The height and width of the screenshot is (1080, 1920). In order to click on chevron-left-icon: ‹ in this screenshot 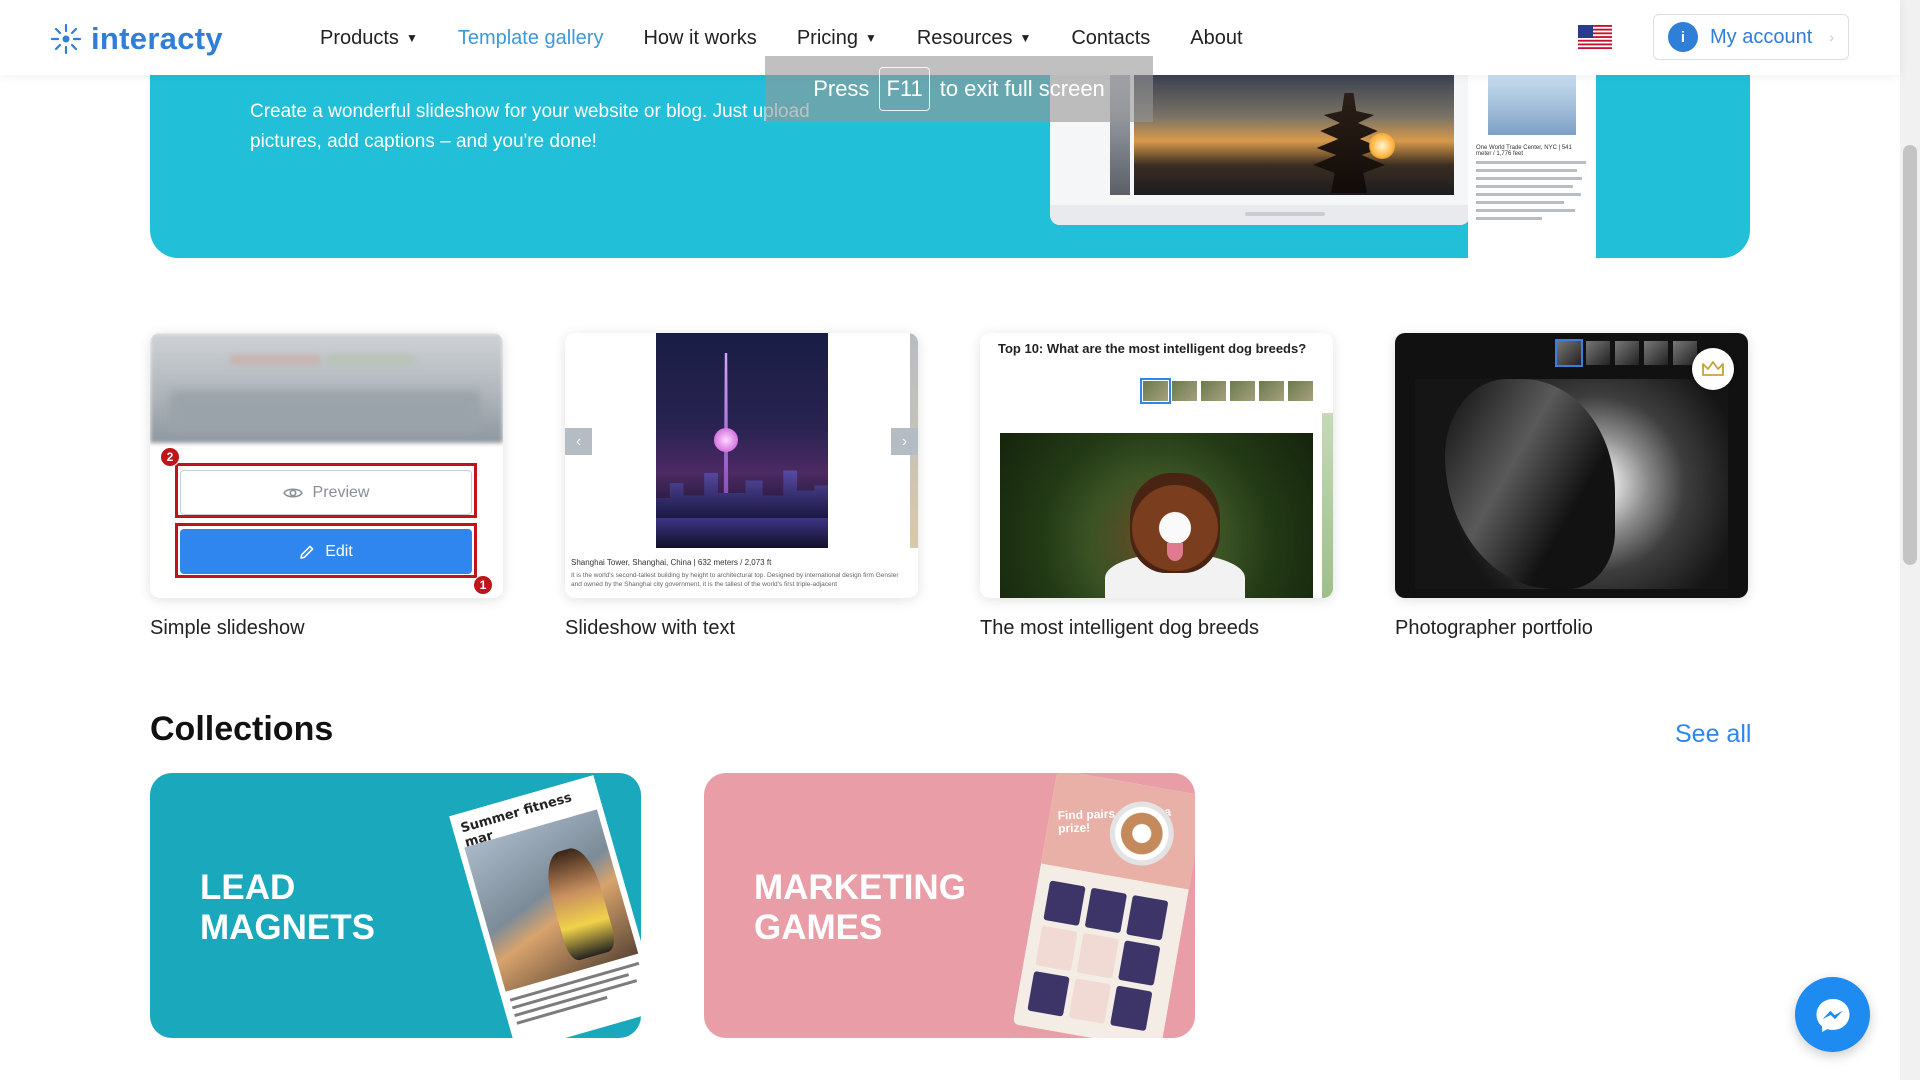, I will do `click(578, 441)`.